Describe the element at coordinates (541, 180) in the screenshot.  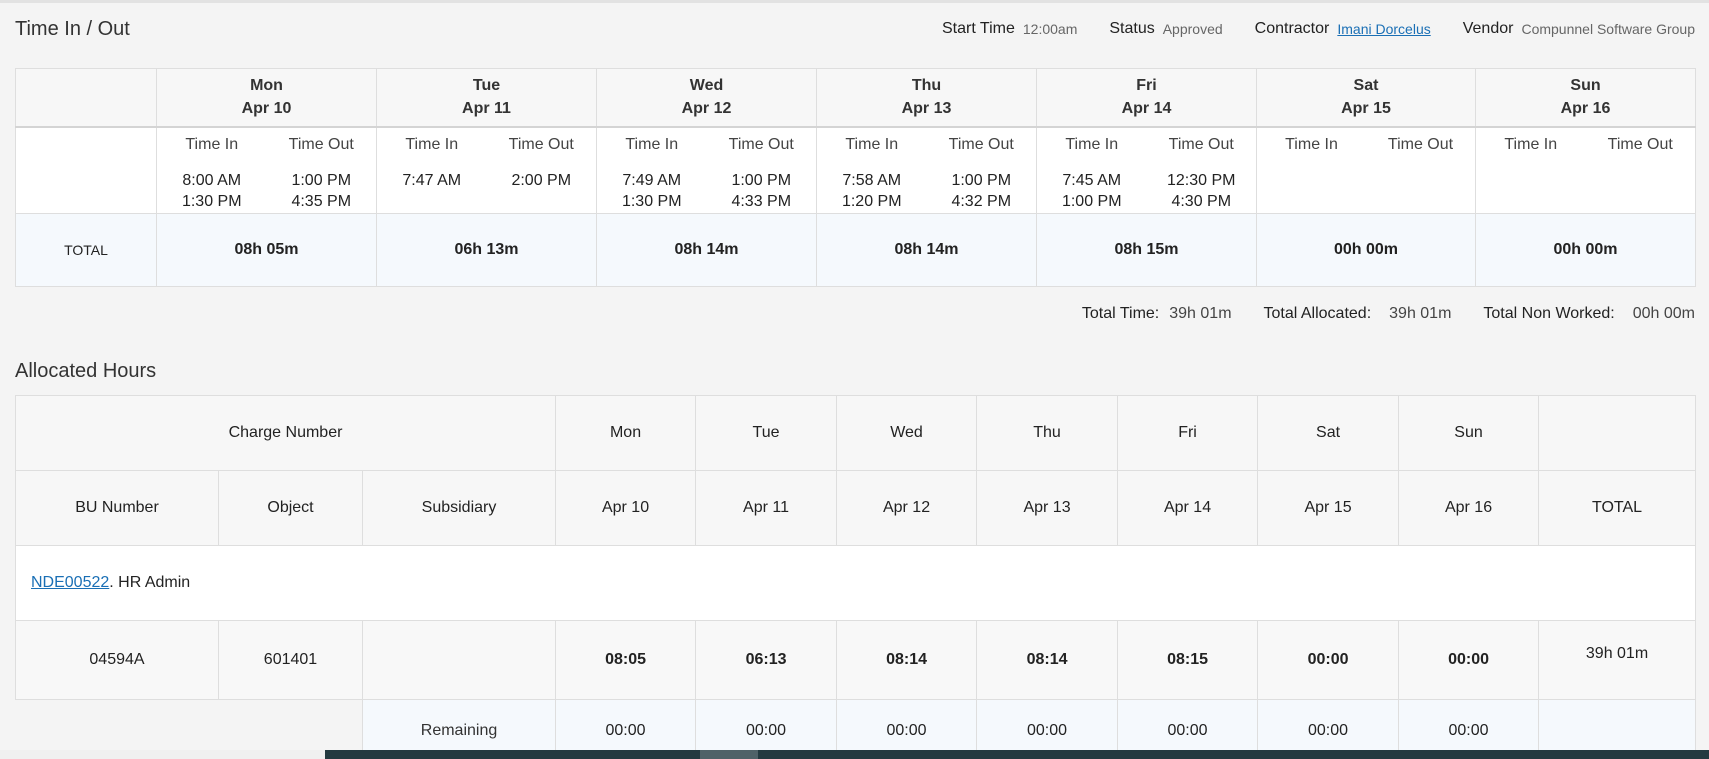
I see `time-out-value: 2:00 PM` at that location.